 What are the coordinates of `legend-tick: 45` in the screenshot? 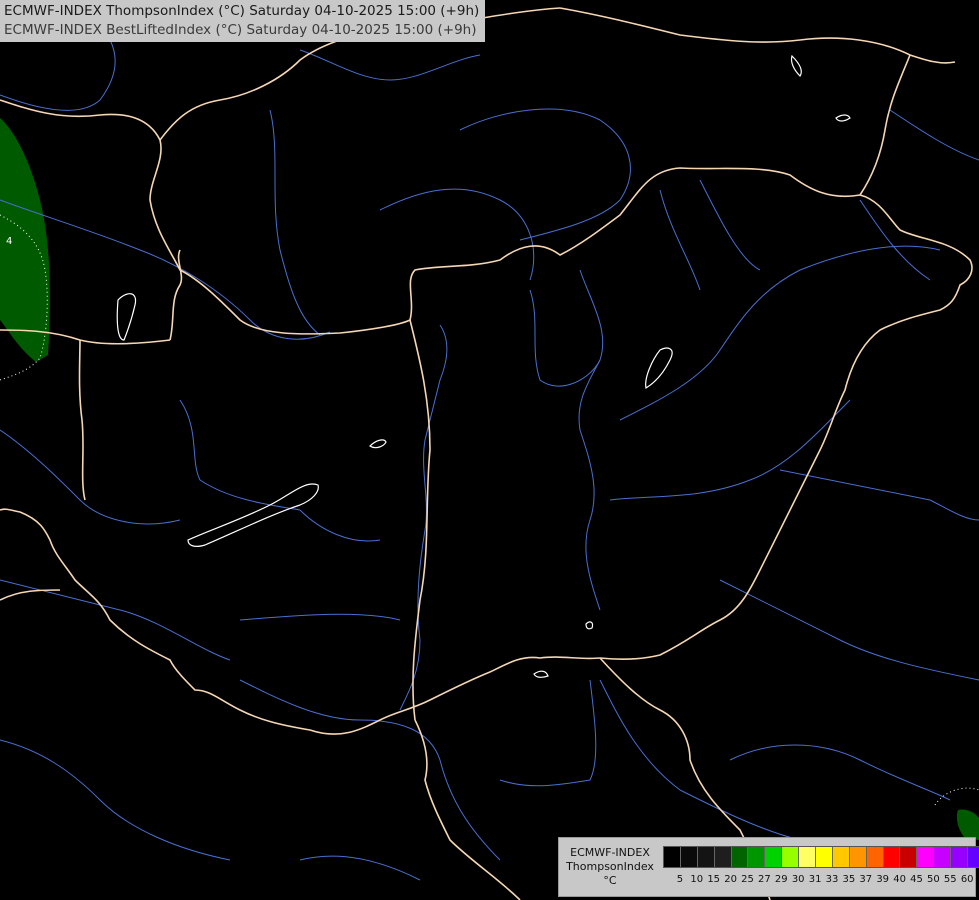 It's located at (916, 879).